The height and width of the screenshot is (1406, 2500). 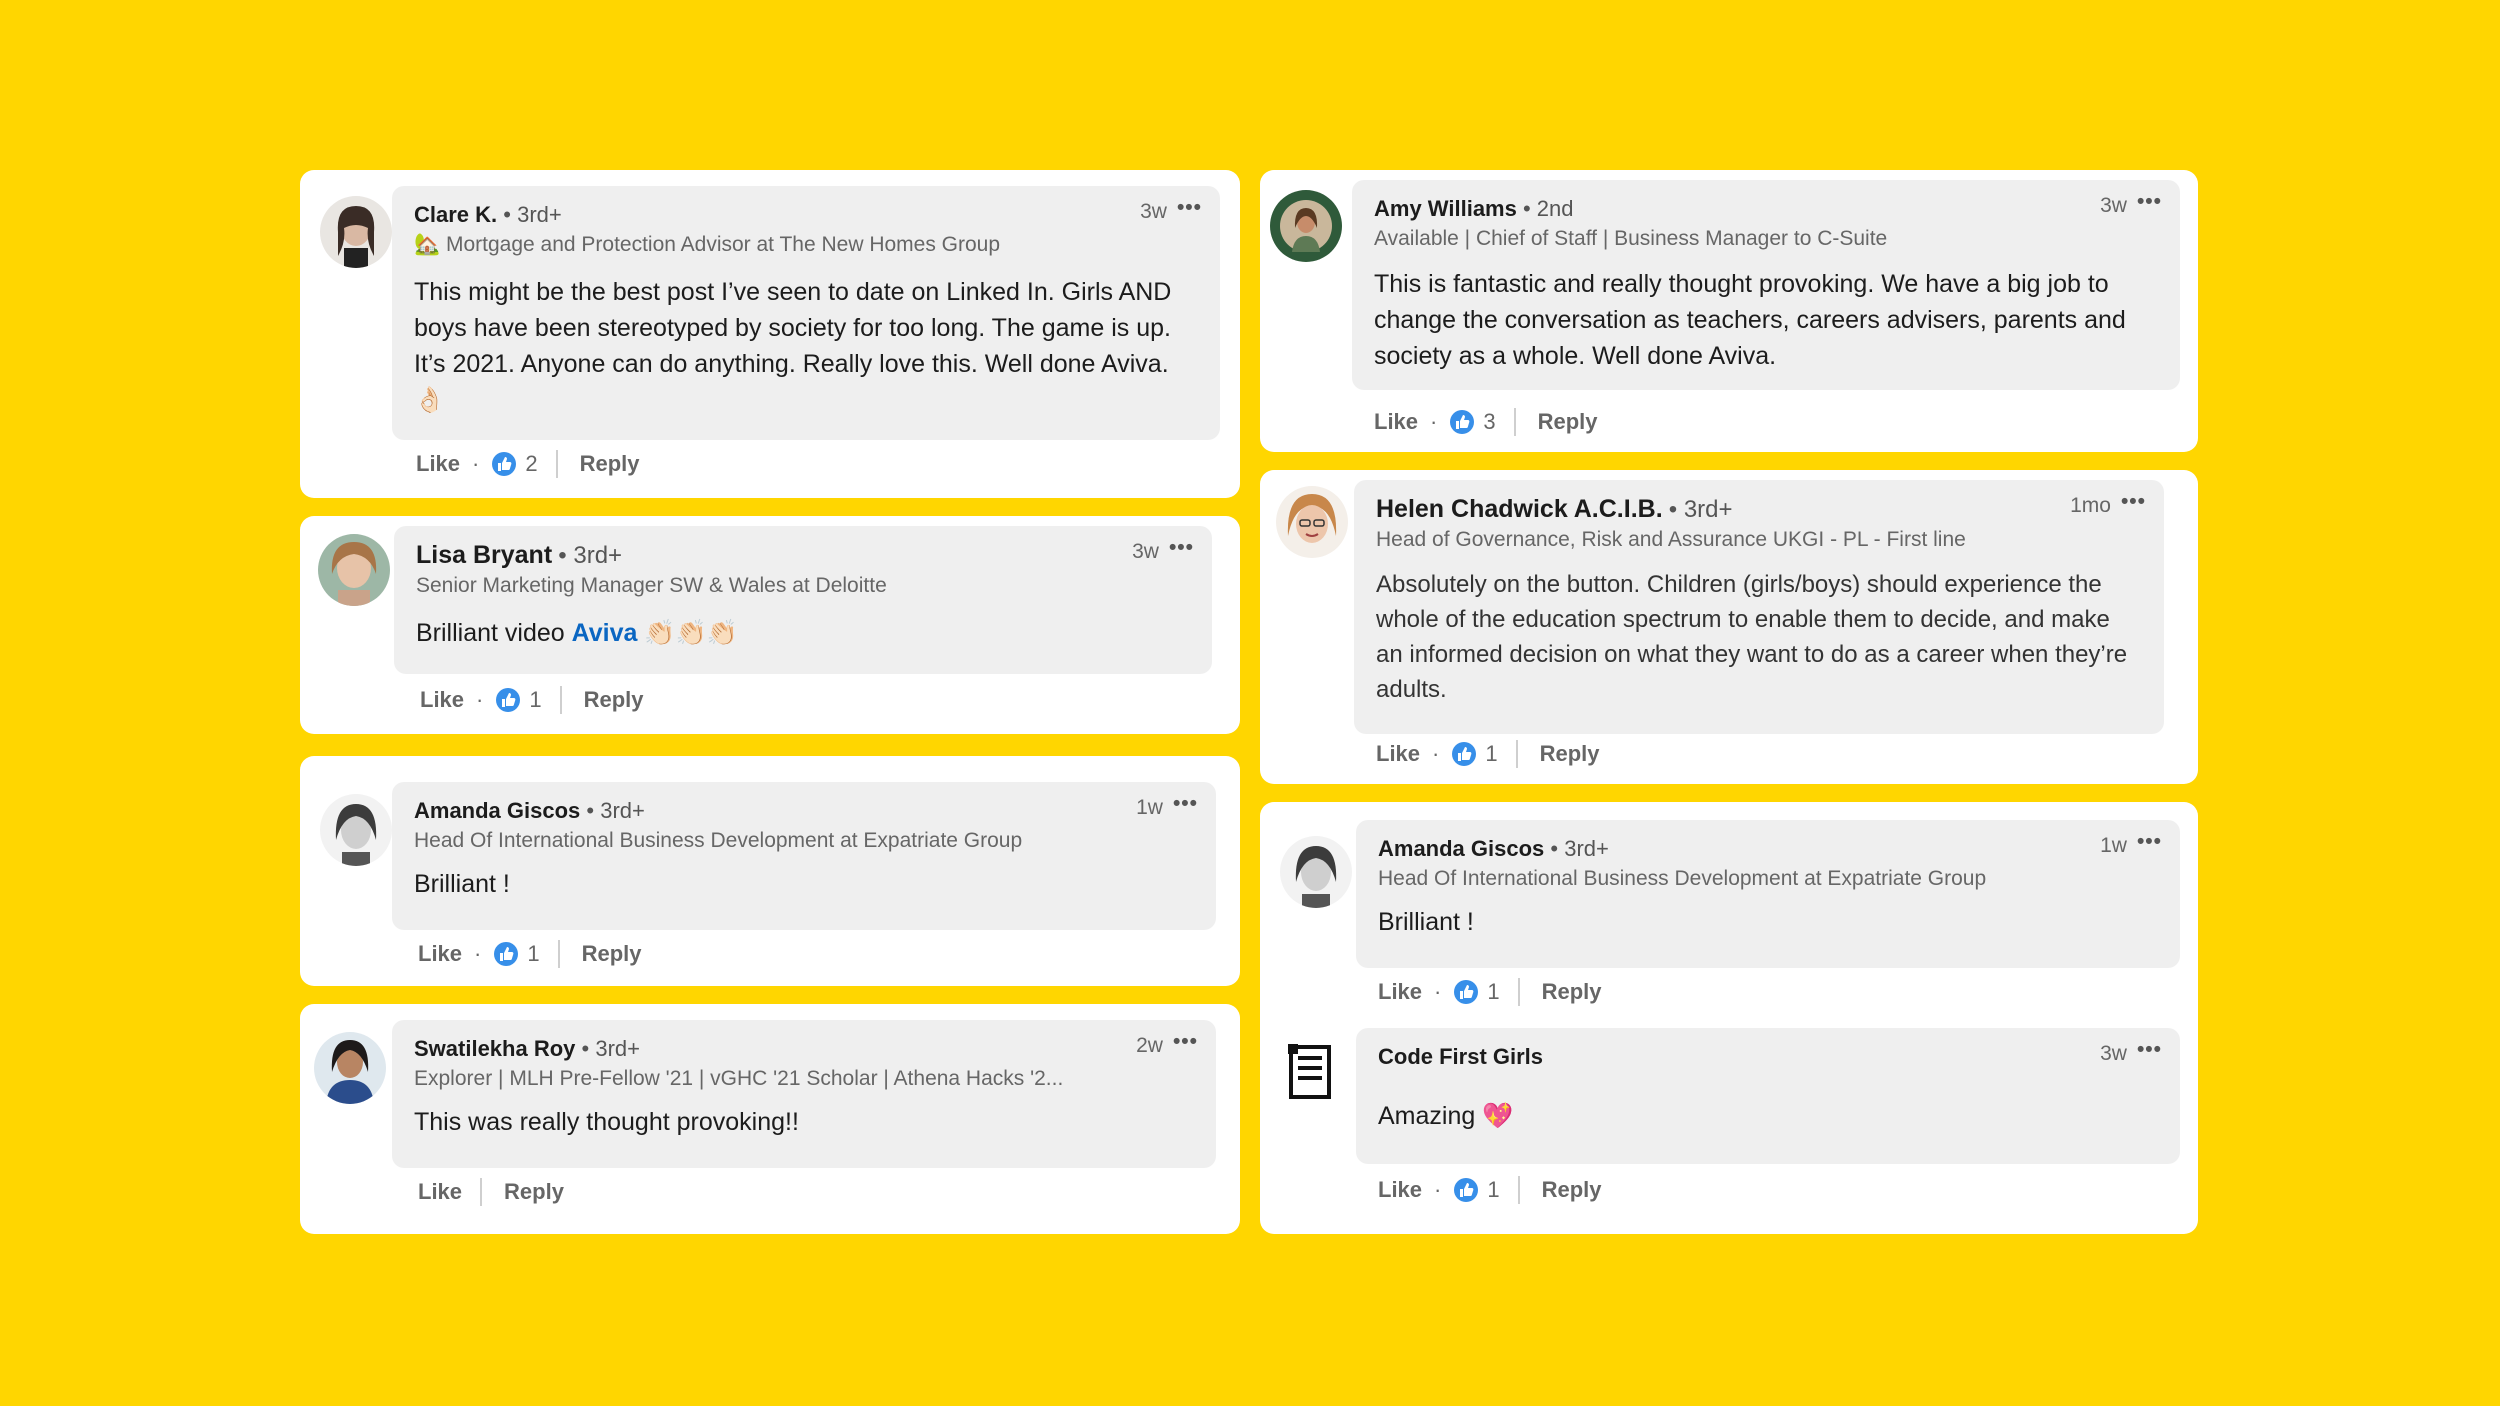 What do you see at coordinates (2131, 844) in the screenshot?
I see `comment-meta: 1w •••` at bounding box center [2131, 844].